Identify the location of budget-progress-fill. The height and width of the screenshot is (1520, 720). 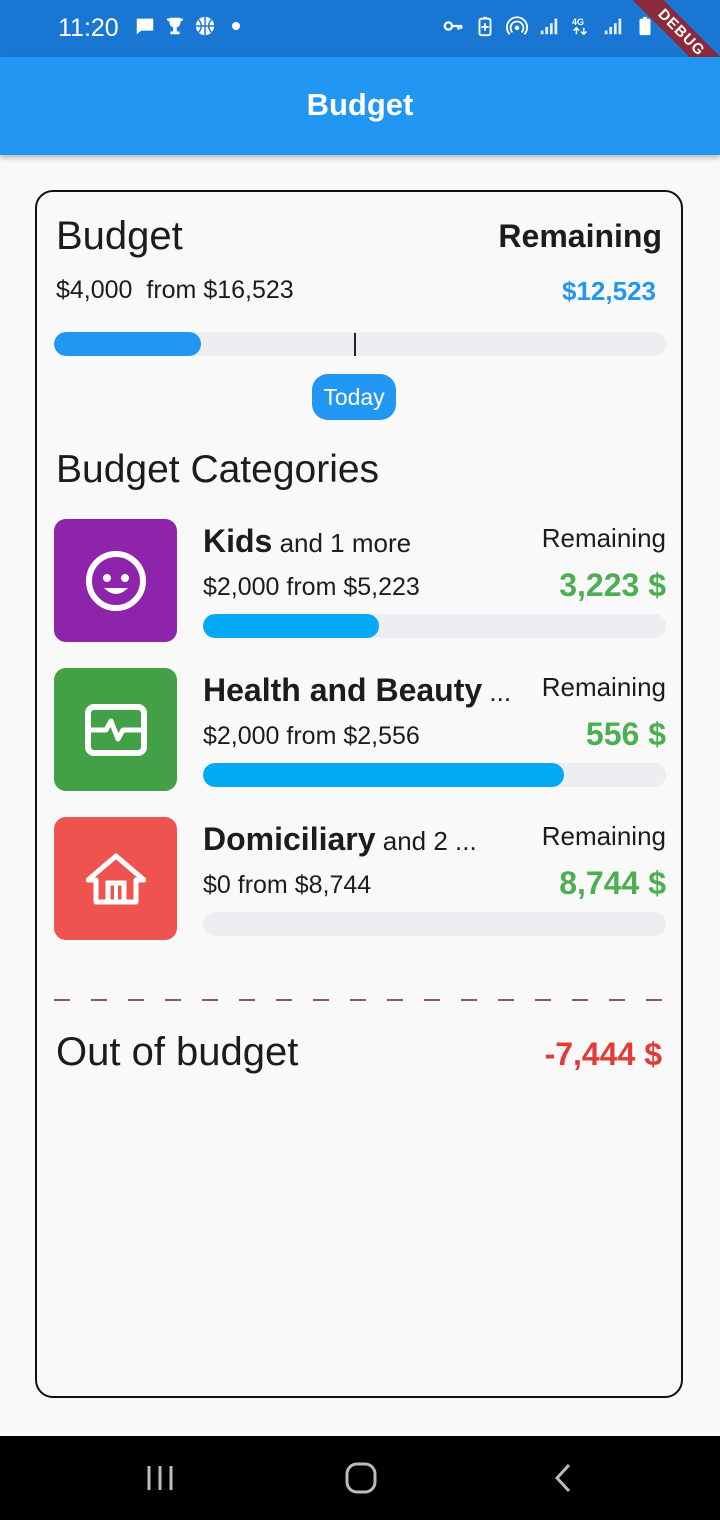
(127, 344).